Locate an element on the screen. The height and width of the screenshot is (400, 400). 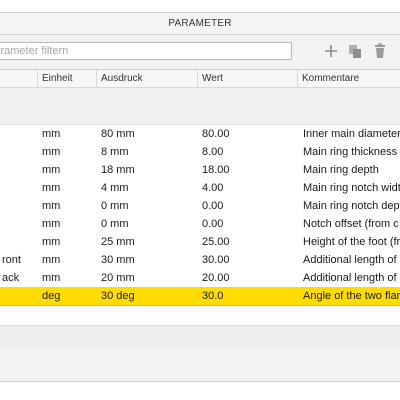
cell-value: 25.00 is located at coordinates (216, 242).